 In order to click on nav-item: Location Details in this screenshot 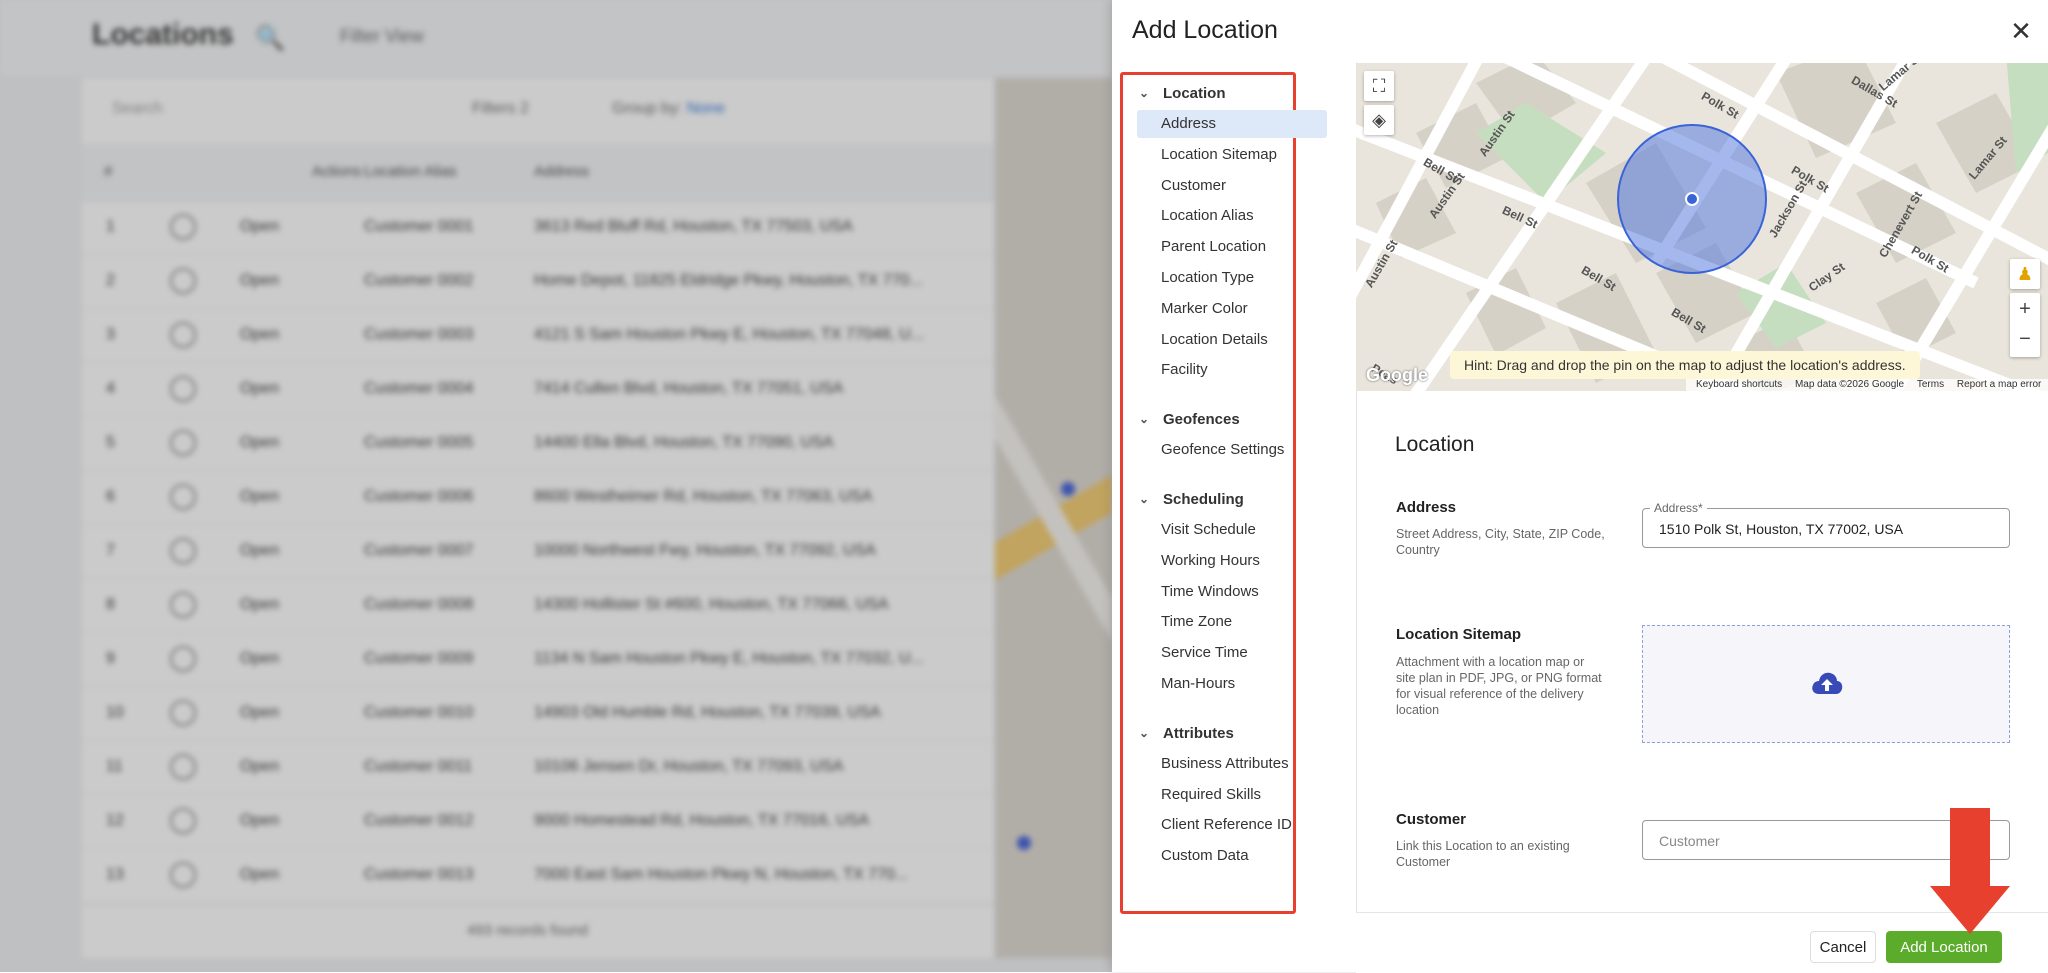, I will do `click(1232, 340)`.